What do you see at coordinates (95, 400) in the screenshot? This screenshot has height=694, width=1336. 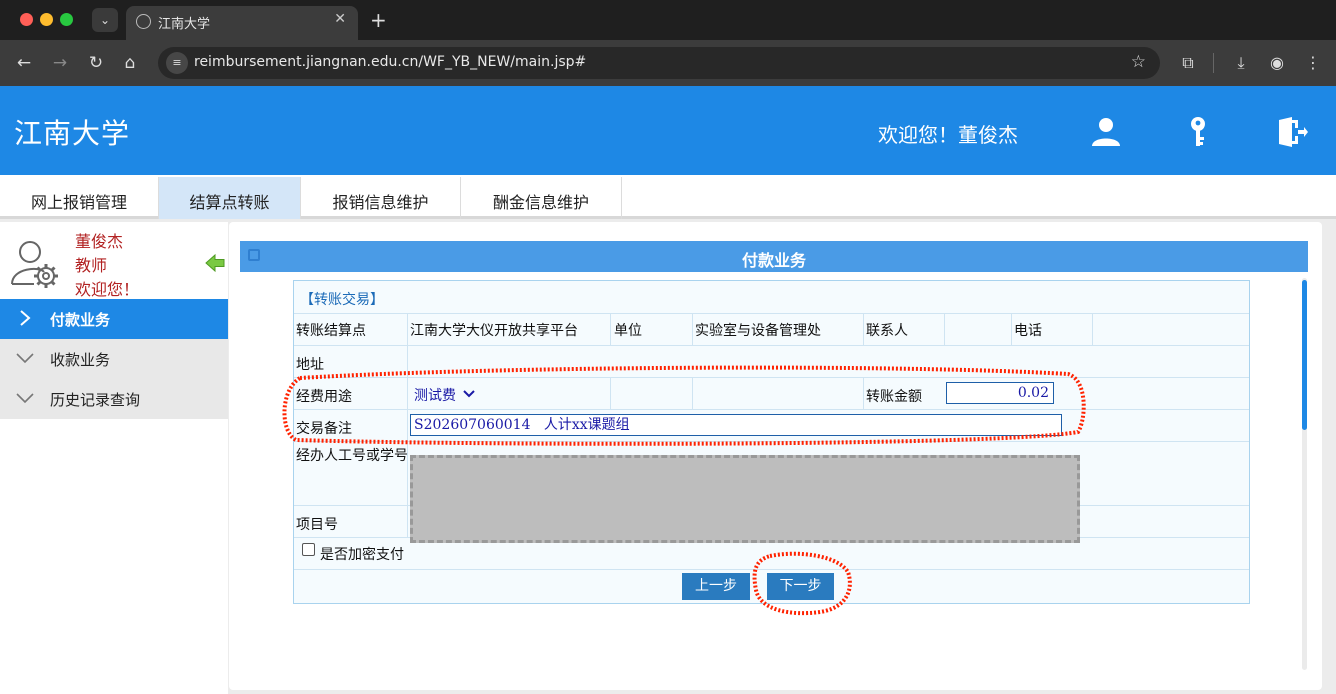 I see `sidebar-item-label: 历史记录查询` at bounding box center [95, 400].